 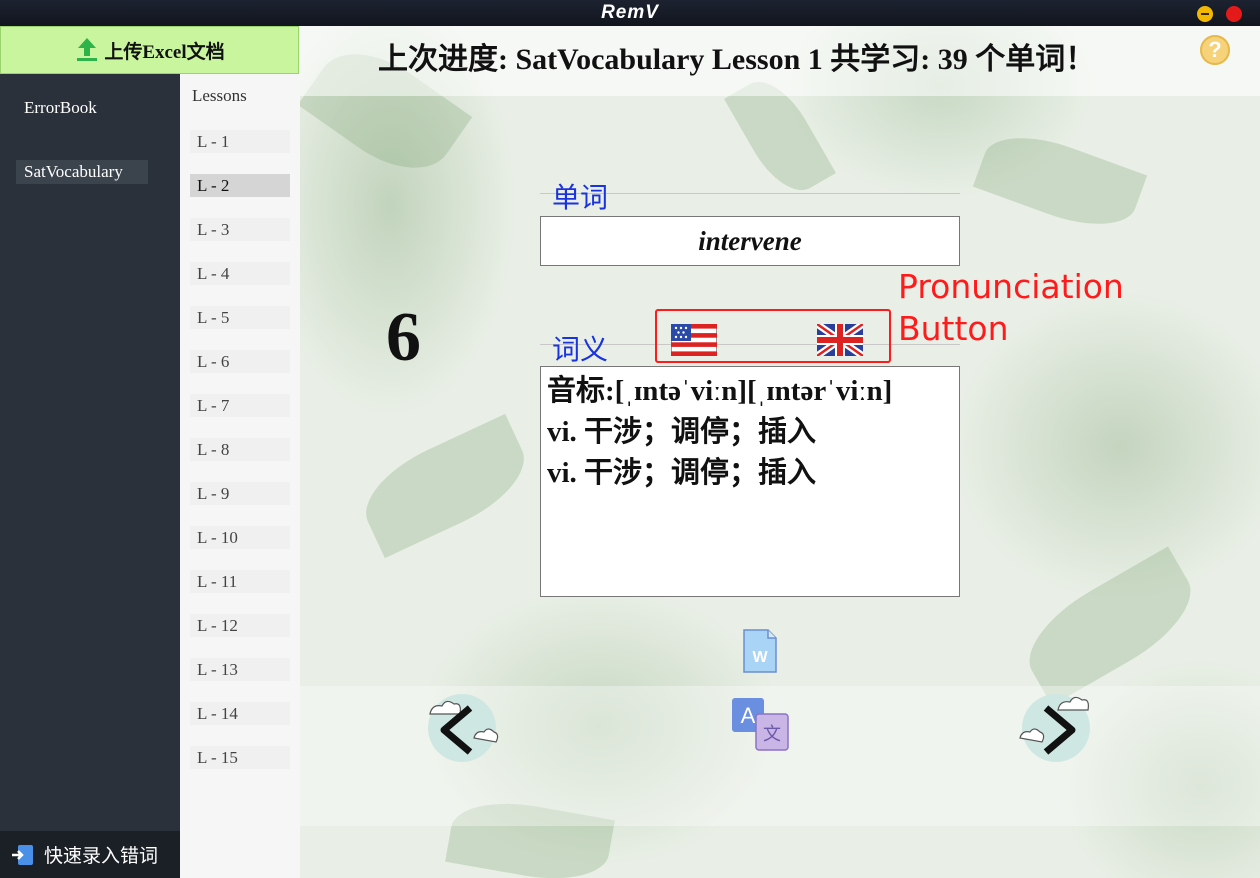 I want to click on annotation-line: Pronunciation, so click(x=1011, y=286).